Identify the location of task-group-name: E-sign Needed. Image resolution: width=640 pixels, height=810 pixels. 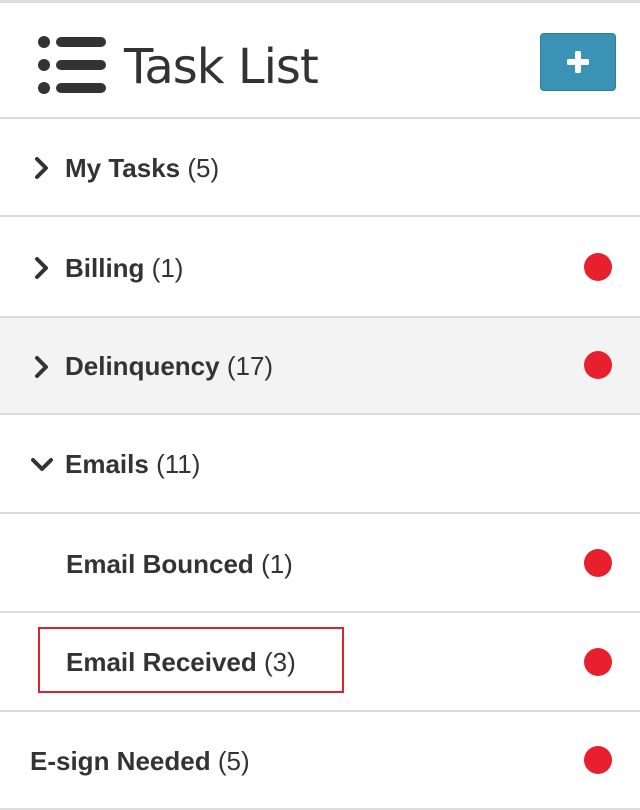
(120, 761).